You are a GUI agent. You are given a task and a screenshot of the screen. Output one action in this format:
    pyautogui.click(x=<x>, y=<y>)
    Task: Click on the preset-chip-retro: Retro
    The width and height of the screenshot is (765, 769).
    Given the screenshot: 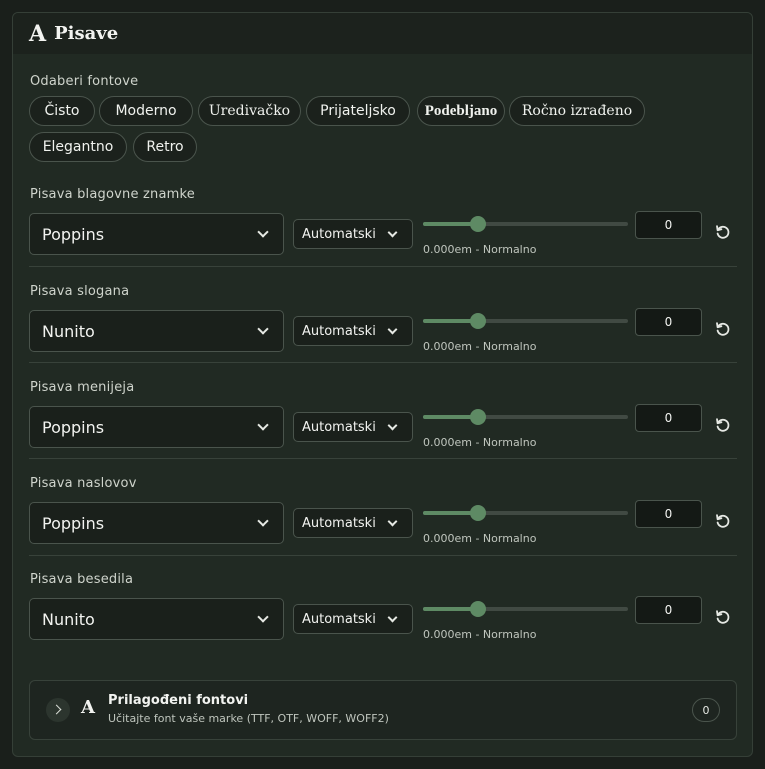 What is the action you would take?
    pyautogui.click(x=165, y=147)
    